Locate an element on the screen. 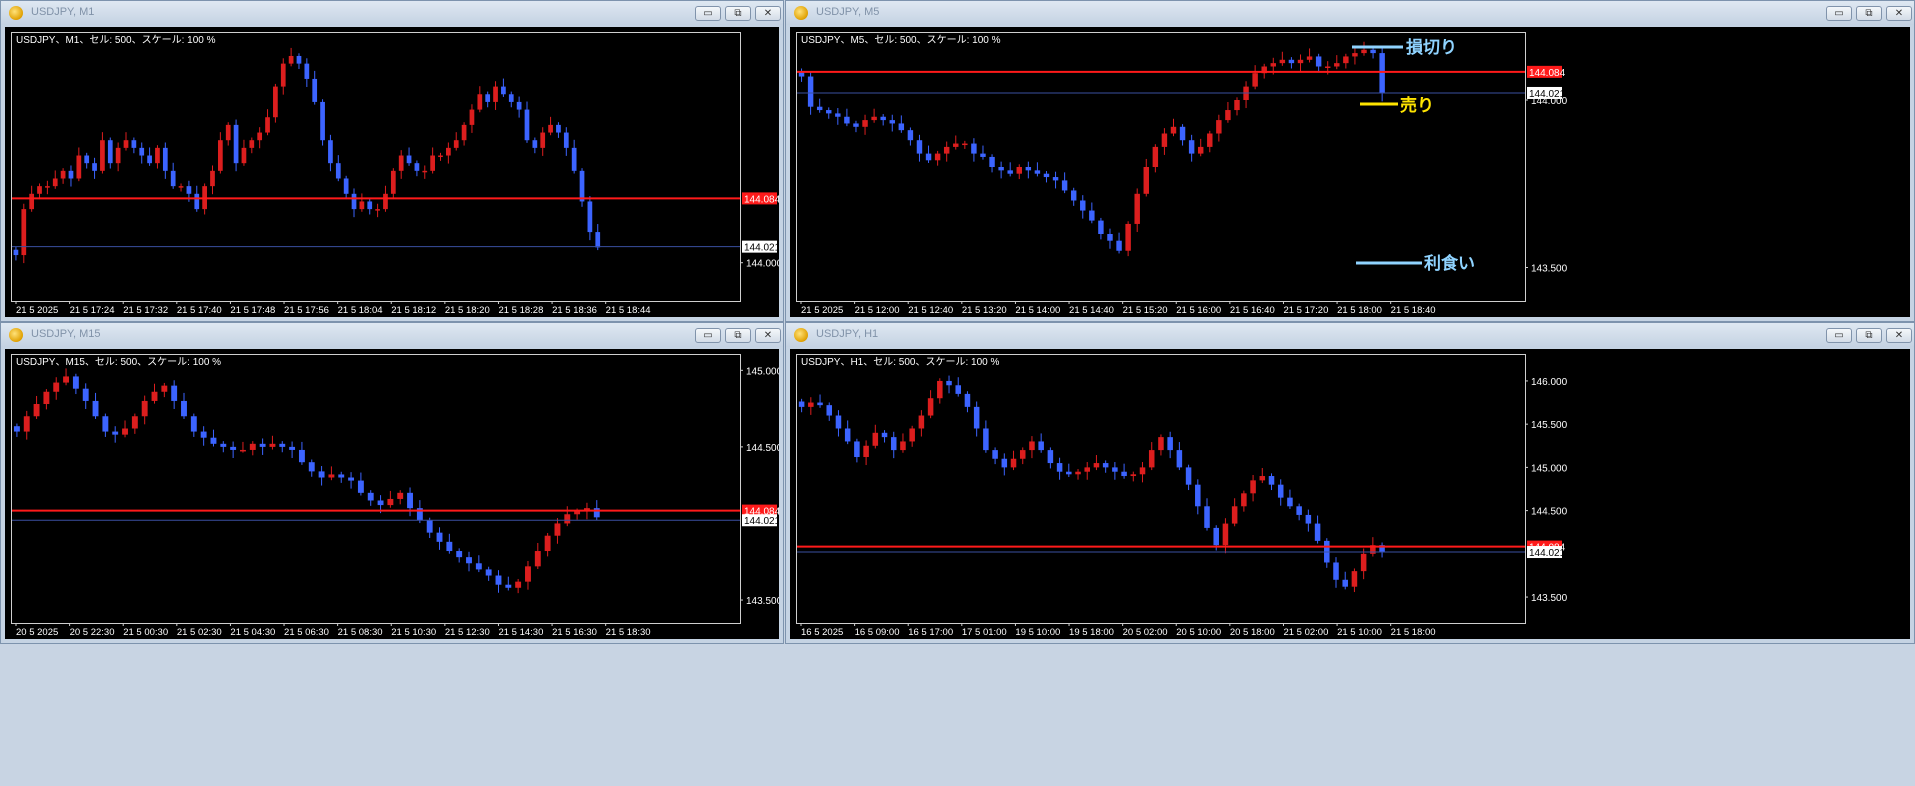 The image size is (1915, 786). y-tick-label: 145.000 is located at coordinates (1549, 468).